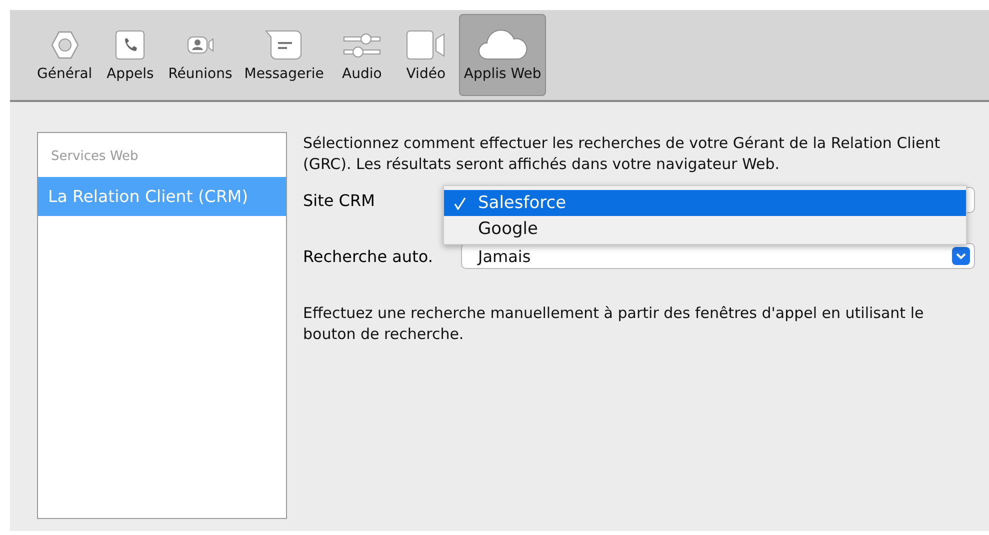 This screenshot has height=535, width=989. Describe the element at coordinates (65, 55) in the screenshot. I see `toolbar-tab: Général` at that location.